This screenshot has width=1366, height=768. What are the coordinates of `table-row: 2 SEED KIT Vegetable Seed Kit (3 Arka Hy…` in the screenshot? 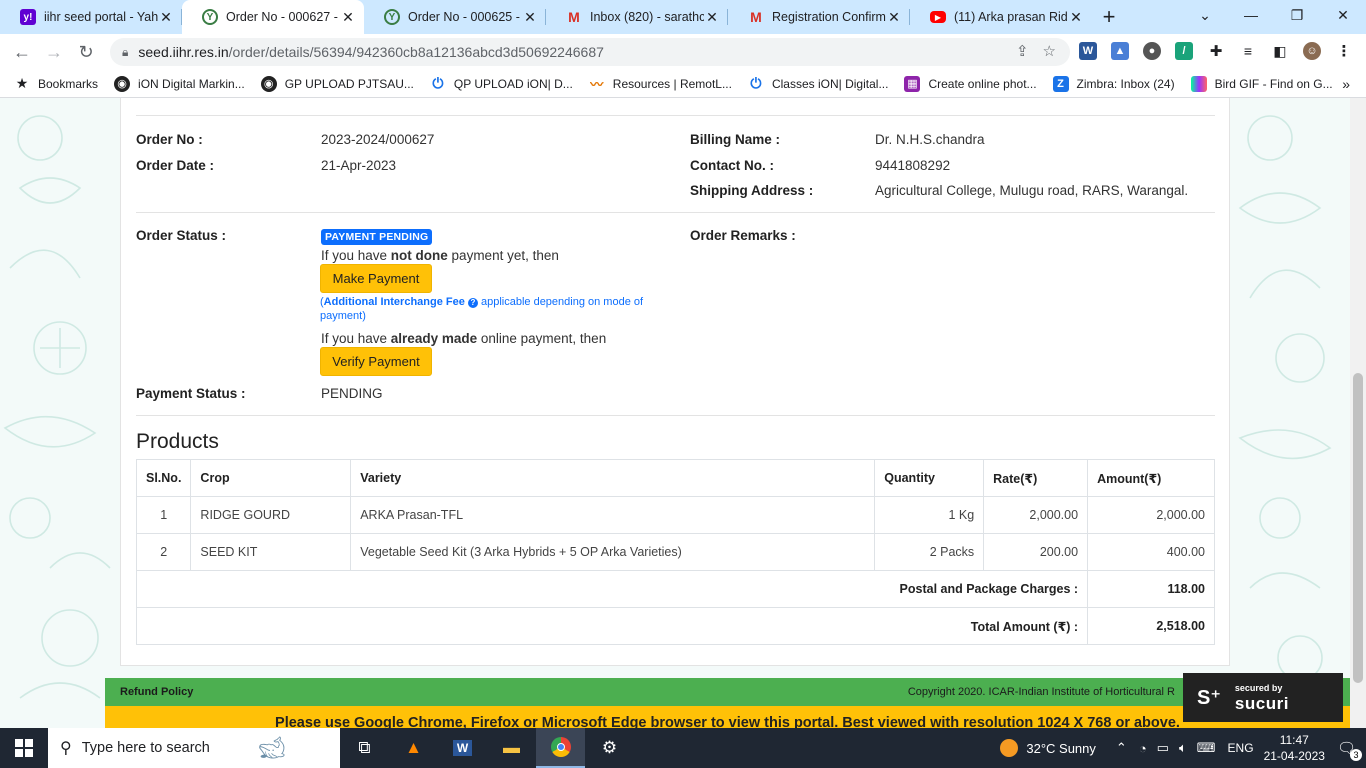 It's located at (675, 552).